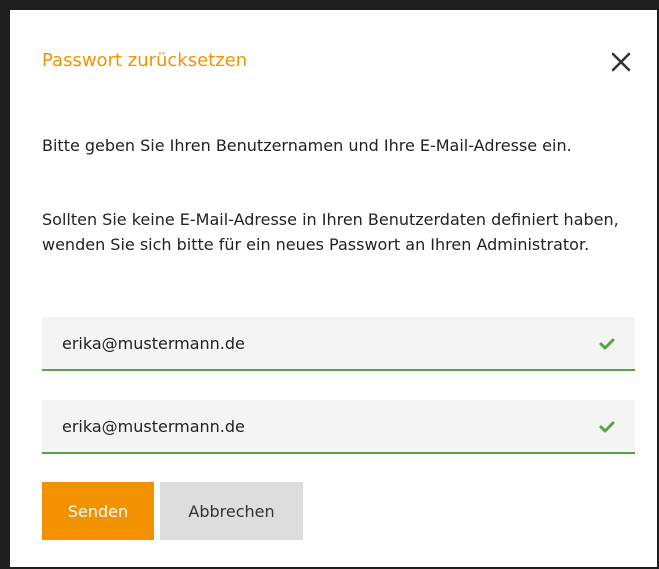  Describe the element at coordinates (98, 511) in the screenshot. I see `send-button: Senden` at that location.